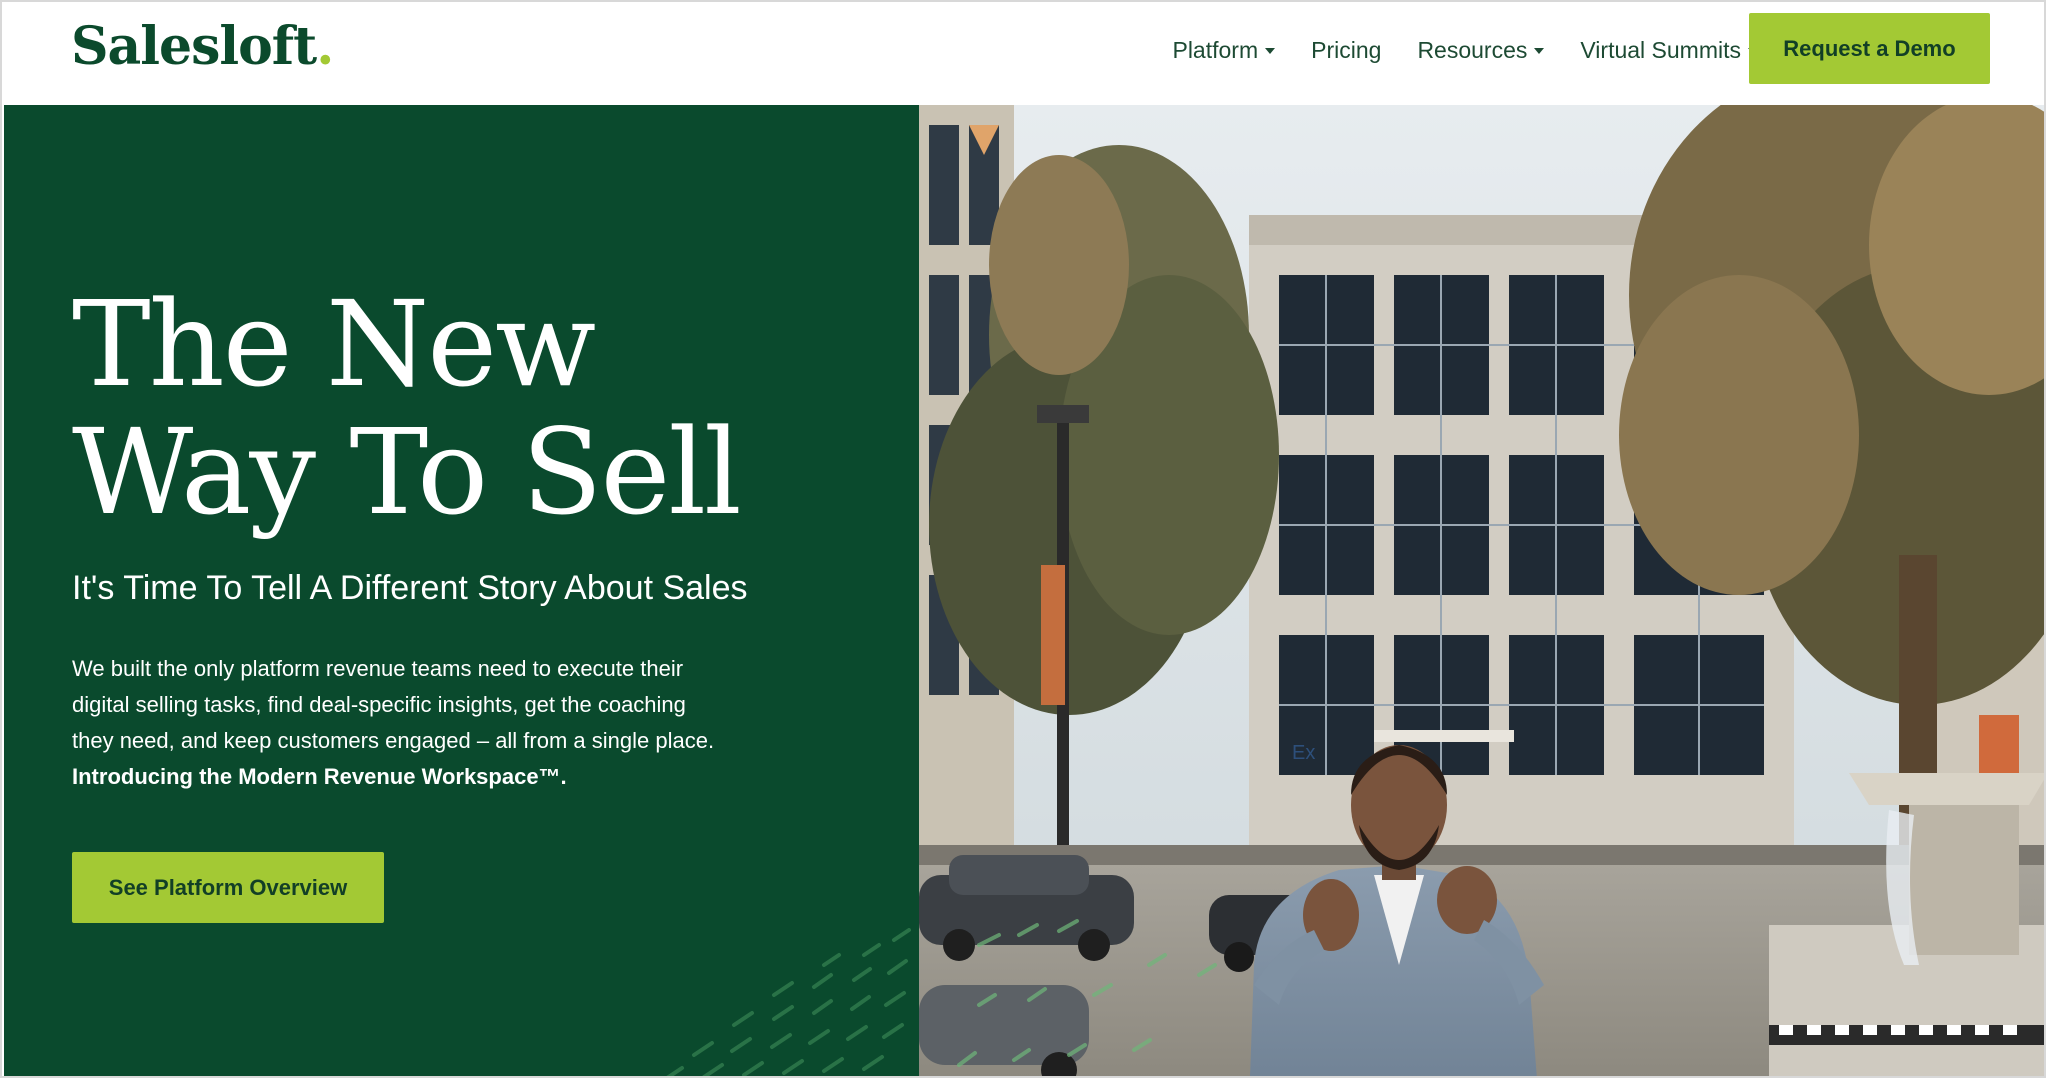 The height and width of the screenshot is (1078, 2046). I want to click on nav-platform: Platform, so click(1224, 50).